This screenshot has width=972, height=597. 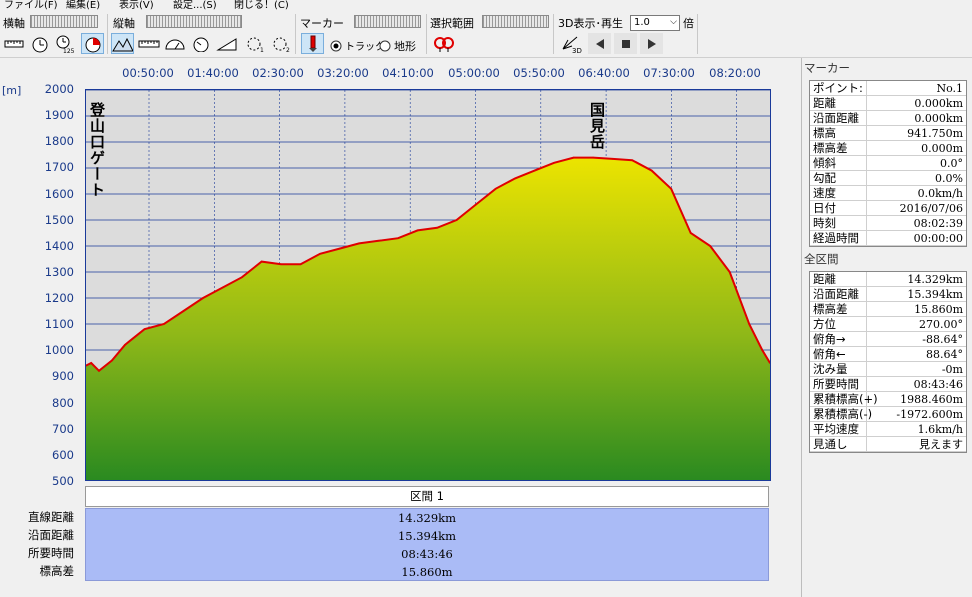 I want to click on info-key: 累積標高(+), so click(x=845, y=399).